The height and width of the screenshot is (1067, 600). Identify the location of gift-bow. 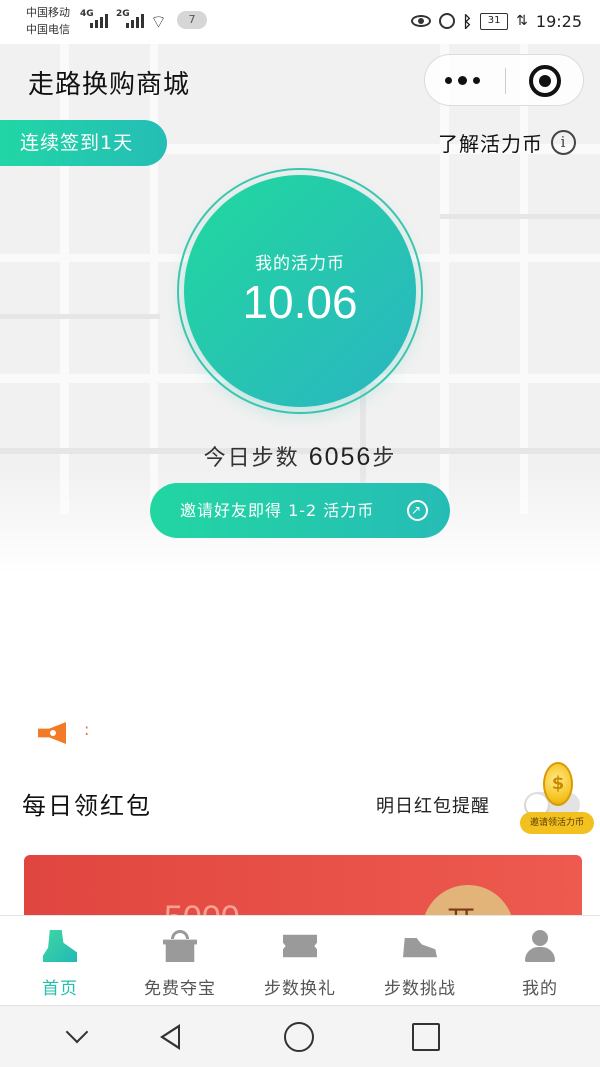
(180, 934).